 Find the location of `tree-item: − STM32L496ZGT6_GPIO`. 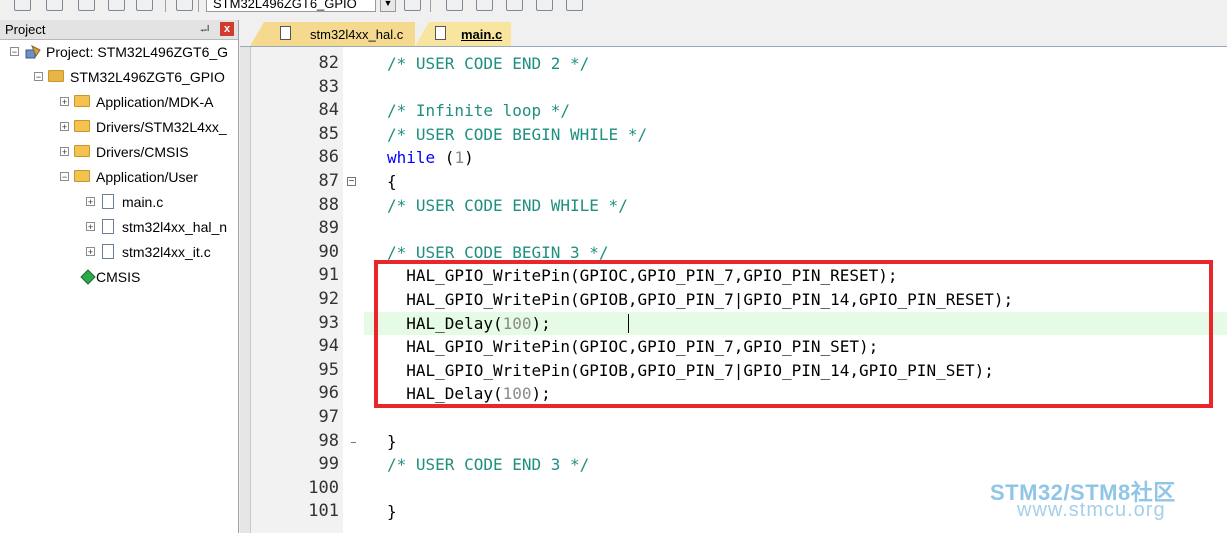

tree-item: − STM32L496ZGT6_GPIO is located at coordinates (119, 78).